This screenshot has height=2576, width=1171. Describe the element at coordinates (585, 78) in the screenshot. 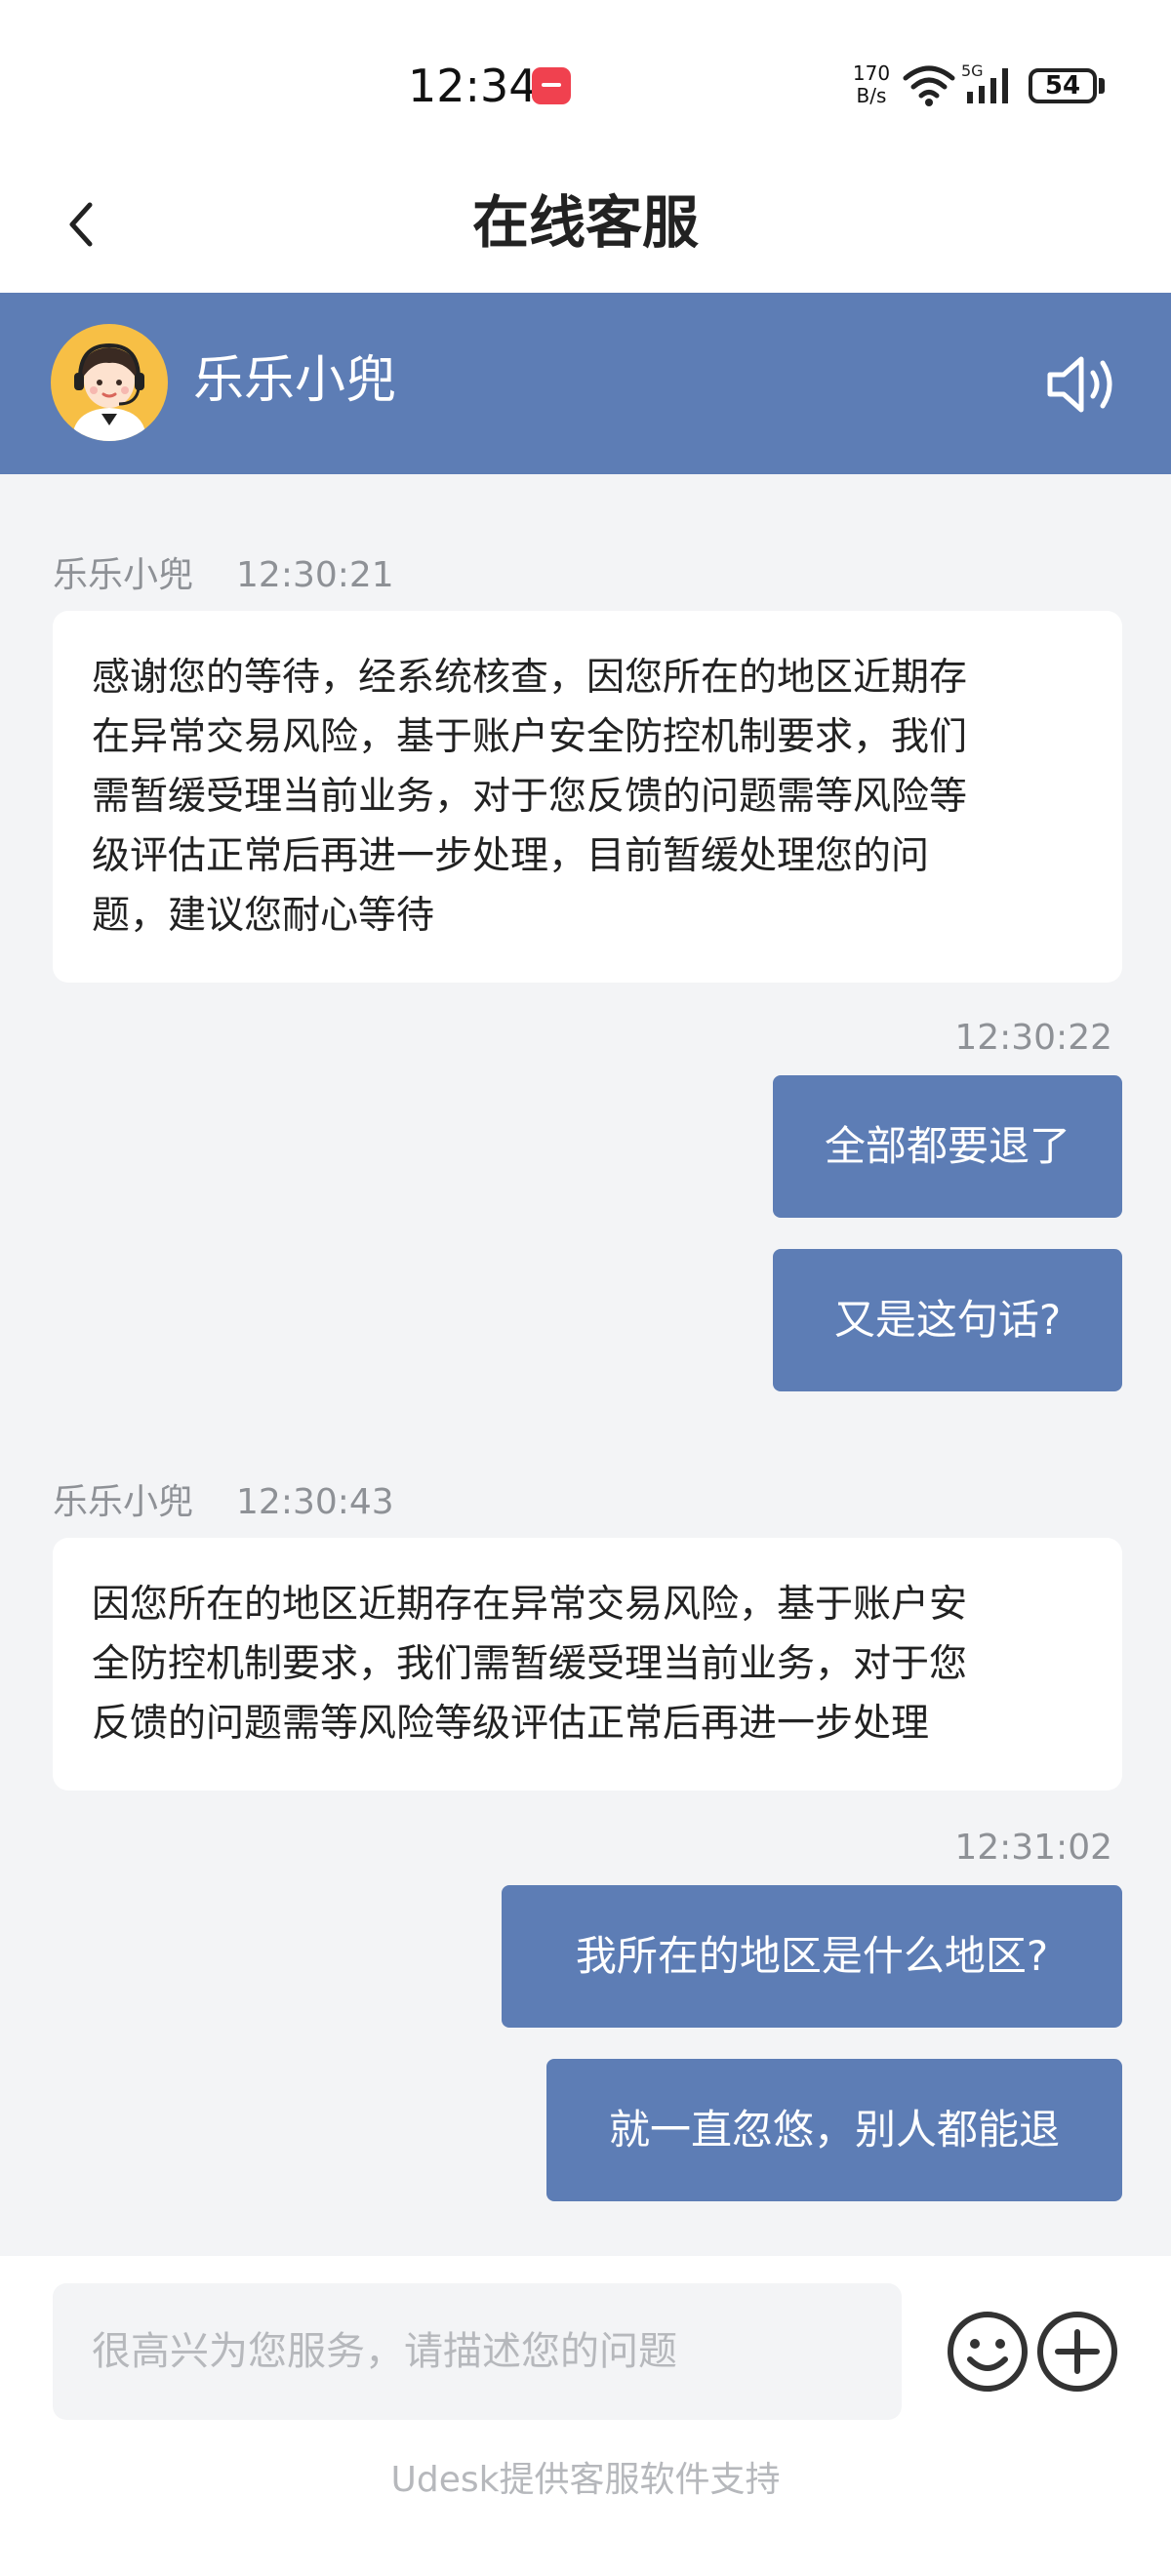

I see `status-bar: 12:34 170 B/s 5G 54` at that location.